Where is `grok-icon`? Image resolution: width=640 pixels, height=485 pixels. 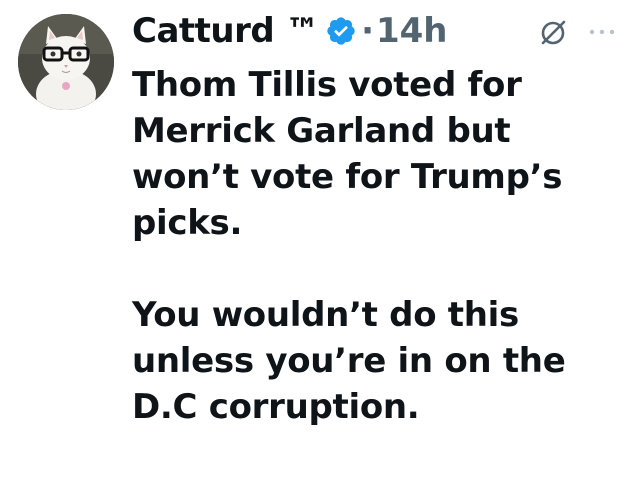 grok-icon is located at coordinates (553, 33).